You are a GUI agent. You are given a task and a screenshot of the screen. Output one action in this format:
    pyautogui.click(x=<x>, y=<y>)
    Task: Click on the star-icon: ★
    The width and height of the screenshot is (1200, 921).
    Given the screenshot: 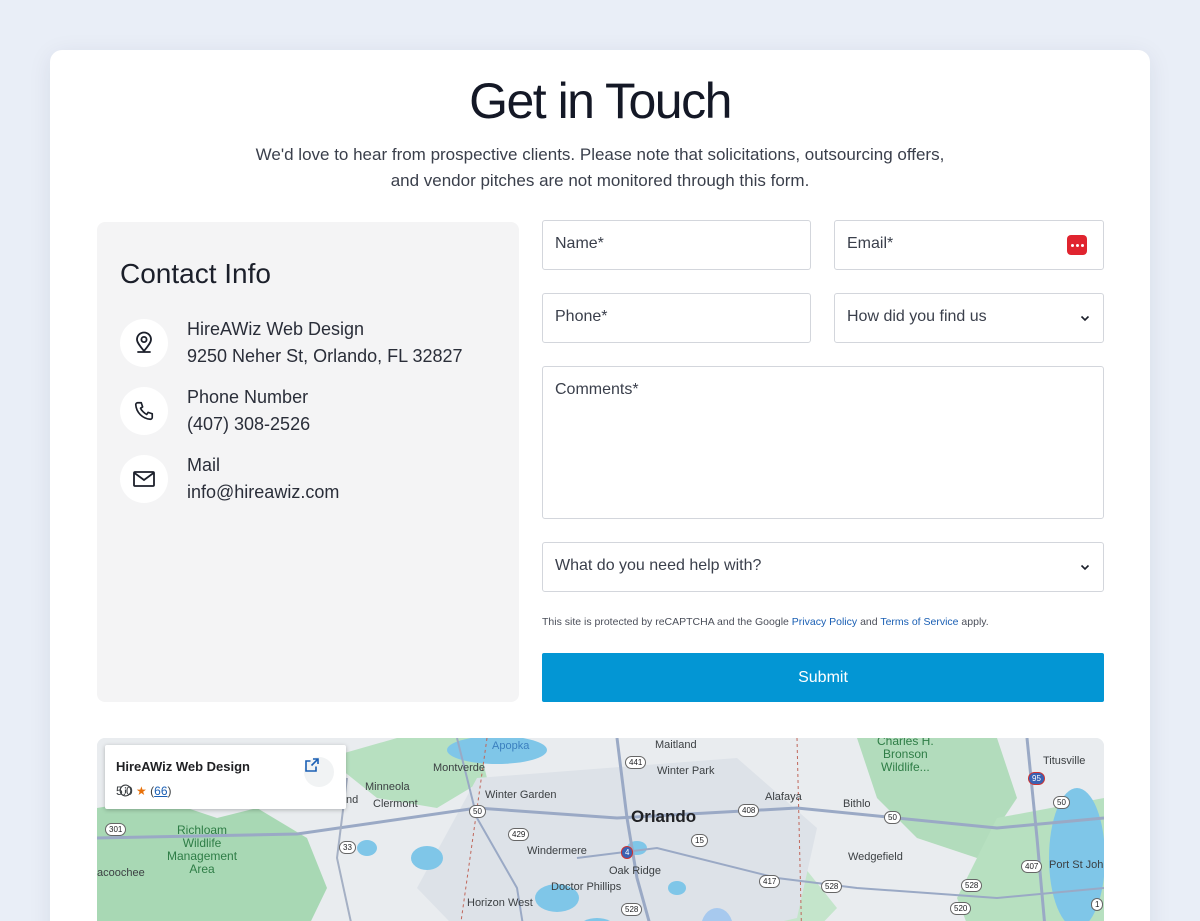 What is the action you would take?
    pyautogui.click(x=141, y=791)
    